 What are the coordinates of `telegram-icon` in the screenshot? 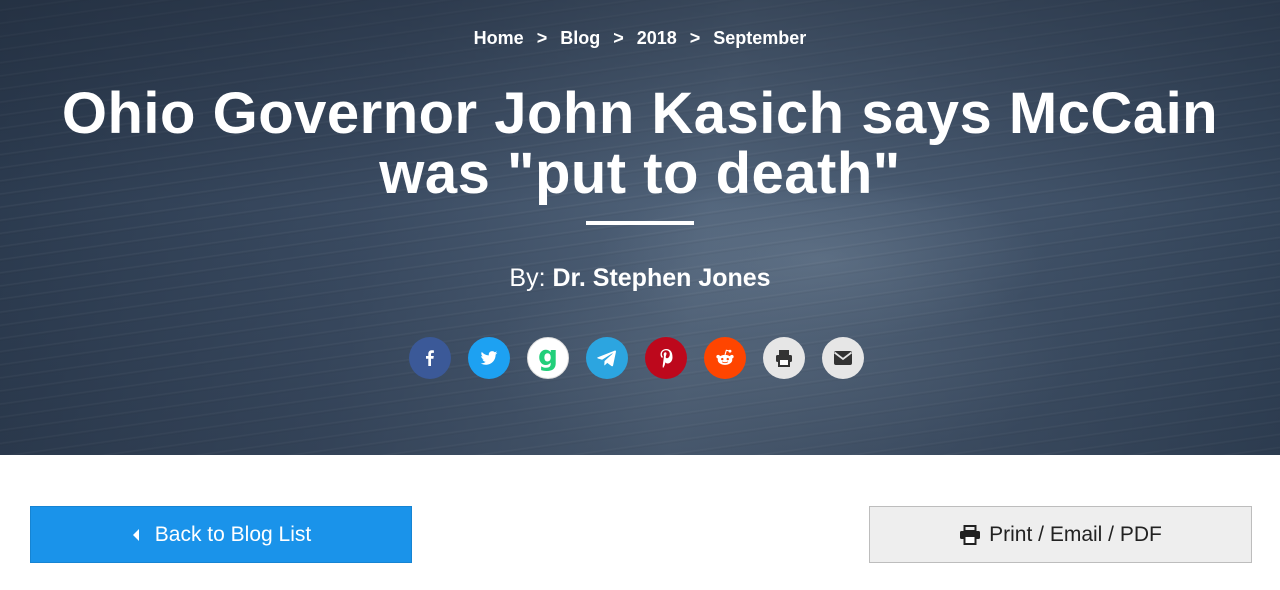 It's located at (606, 358).